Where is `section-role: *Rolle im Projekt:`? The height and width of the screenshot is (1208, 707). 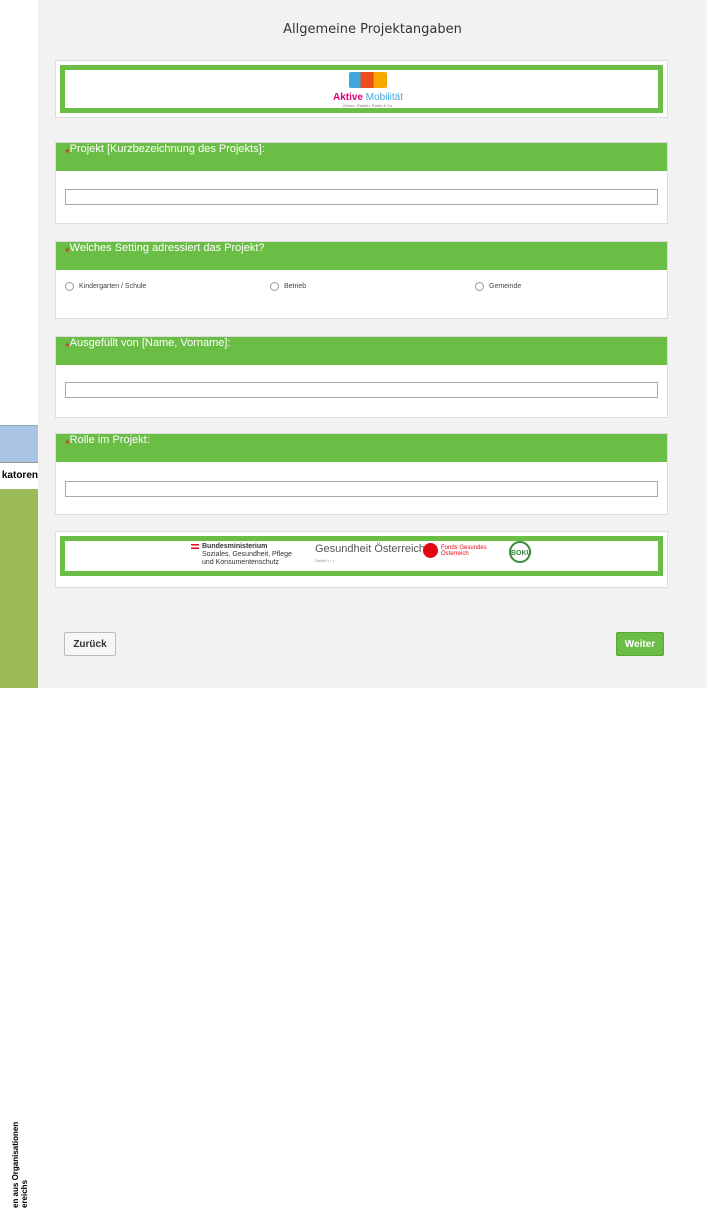
section-role: *Rolle im Projekt: is located at coordinates (361, 474).